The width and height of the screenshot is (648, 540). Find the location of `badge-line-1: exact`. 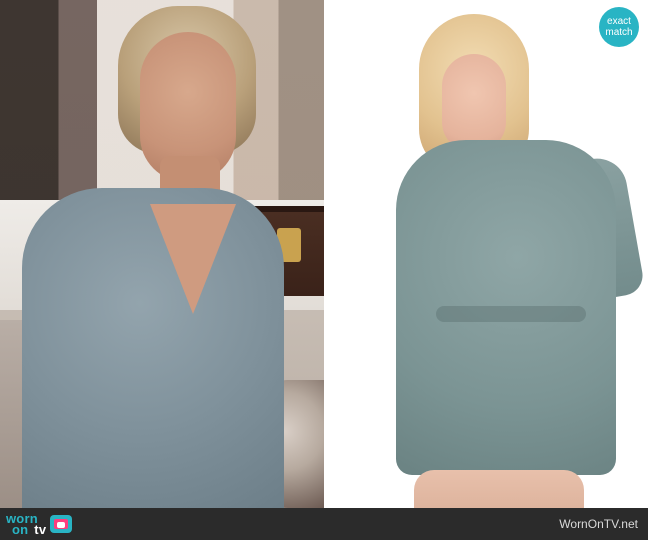

badge-line-1: exact is located at coordinates (619, 21).